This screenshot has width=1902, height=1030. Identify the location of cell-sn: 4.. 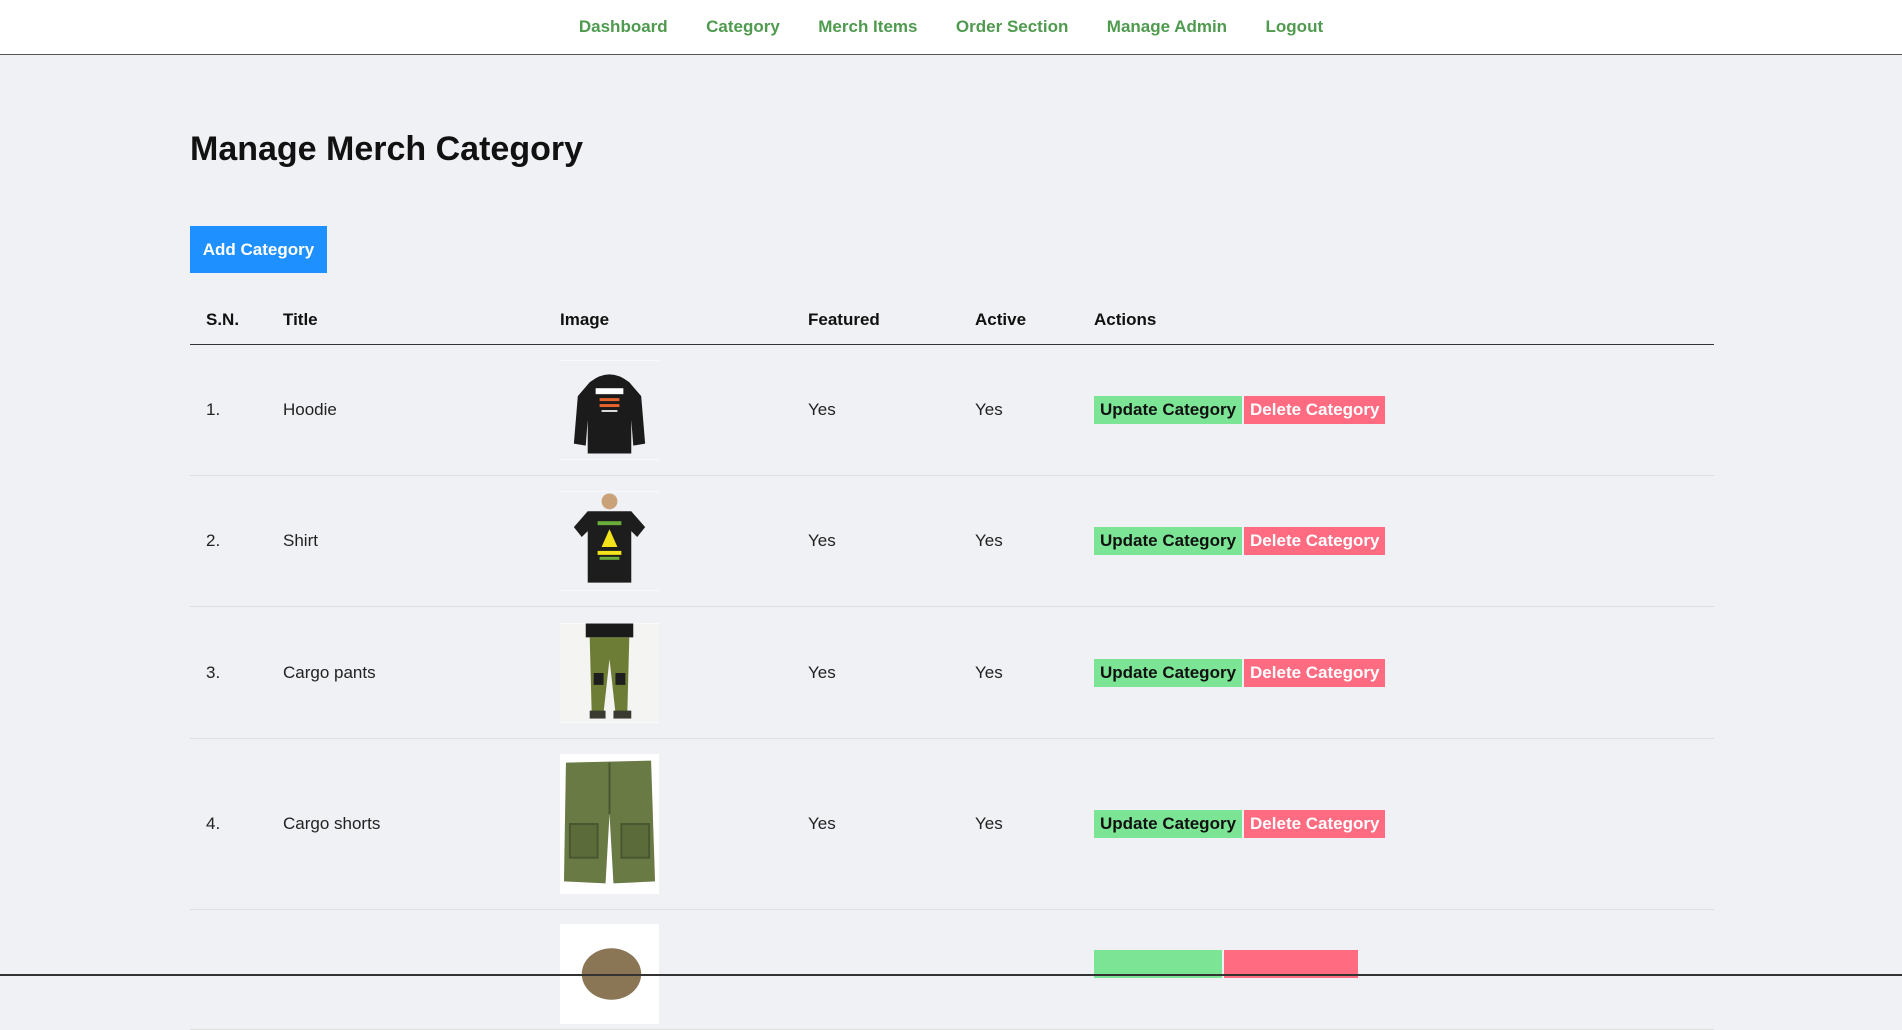
(228, 824).